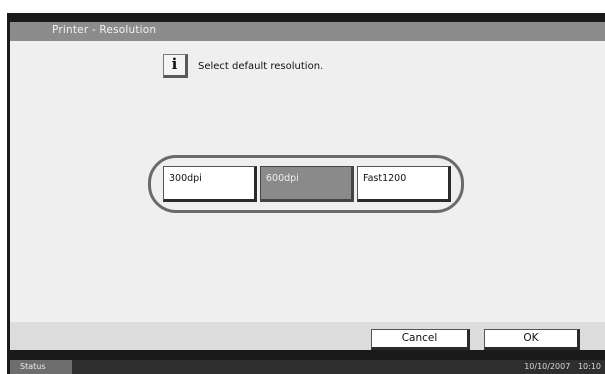  I want to click on resolution-fast1200-button: Fast1200, so click(404, 184).